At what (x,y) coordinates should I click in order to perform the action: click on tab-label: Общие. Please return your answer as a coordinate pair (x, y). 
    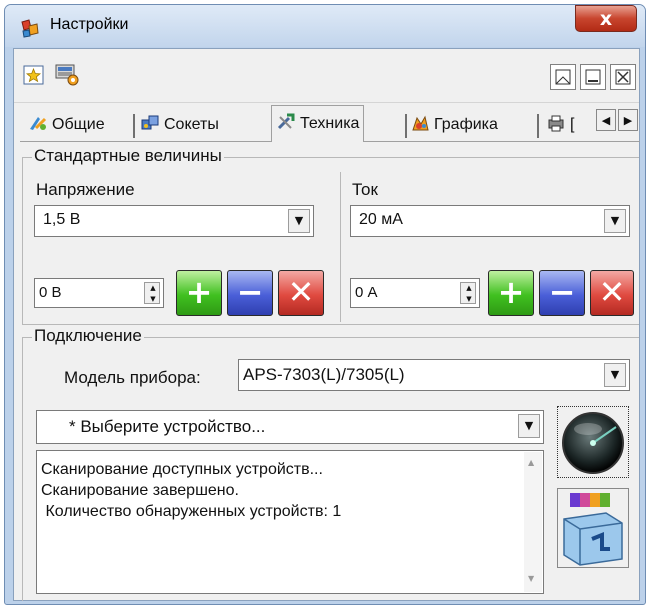
    Looking at the image, I should click on (78, 124).